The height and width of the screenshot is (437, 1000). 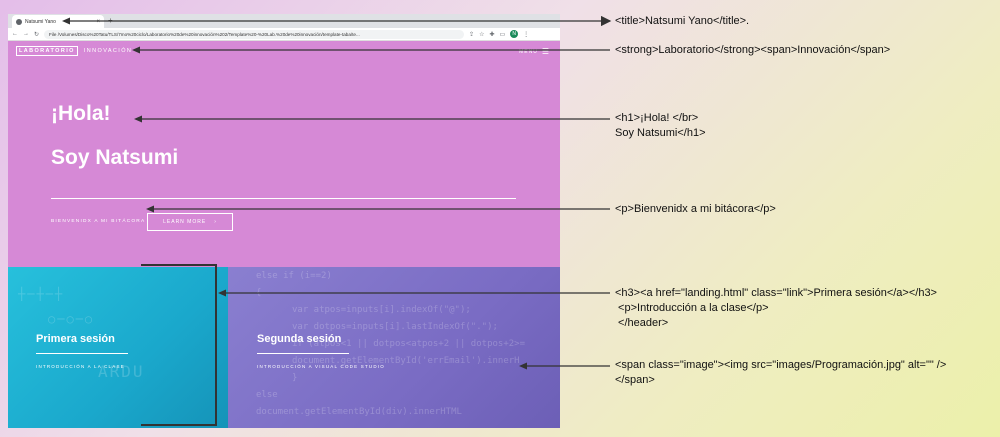 What do you see at coordinates (695, 209) in the screenshot?
I see `annotation-p: <p>Bienvenidx a mi bitácora</p>` at bounding box center [695, 209].